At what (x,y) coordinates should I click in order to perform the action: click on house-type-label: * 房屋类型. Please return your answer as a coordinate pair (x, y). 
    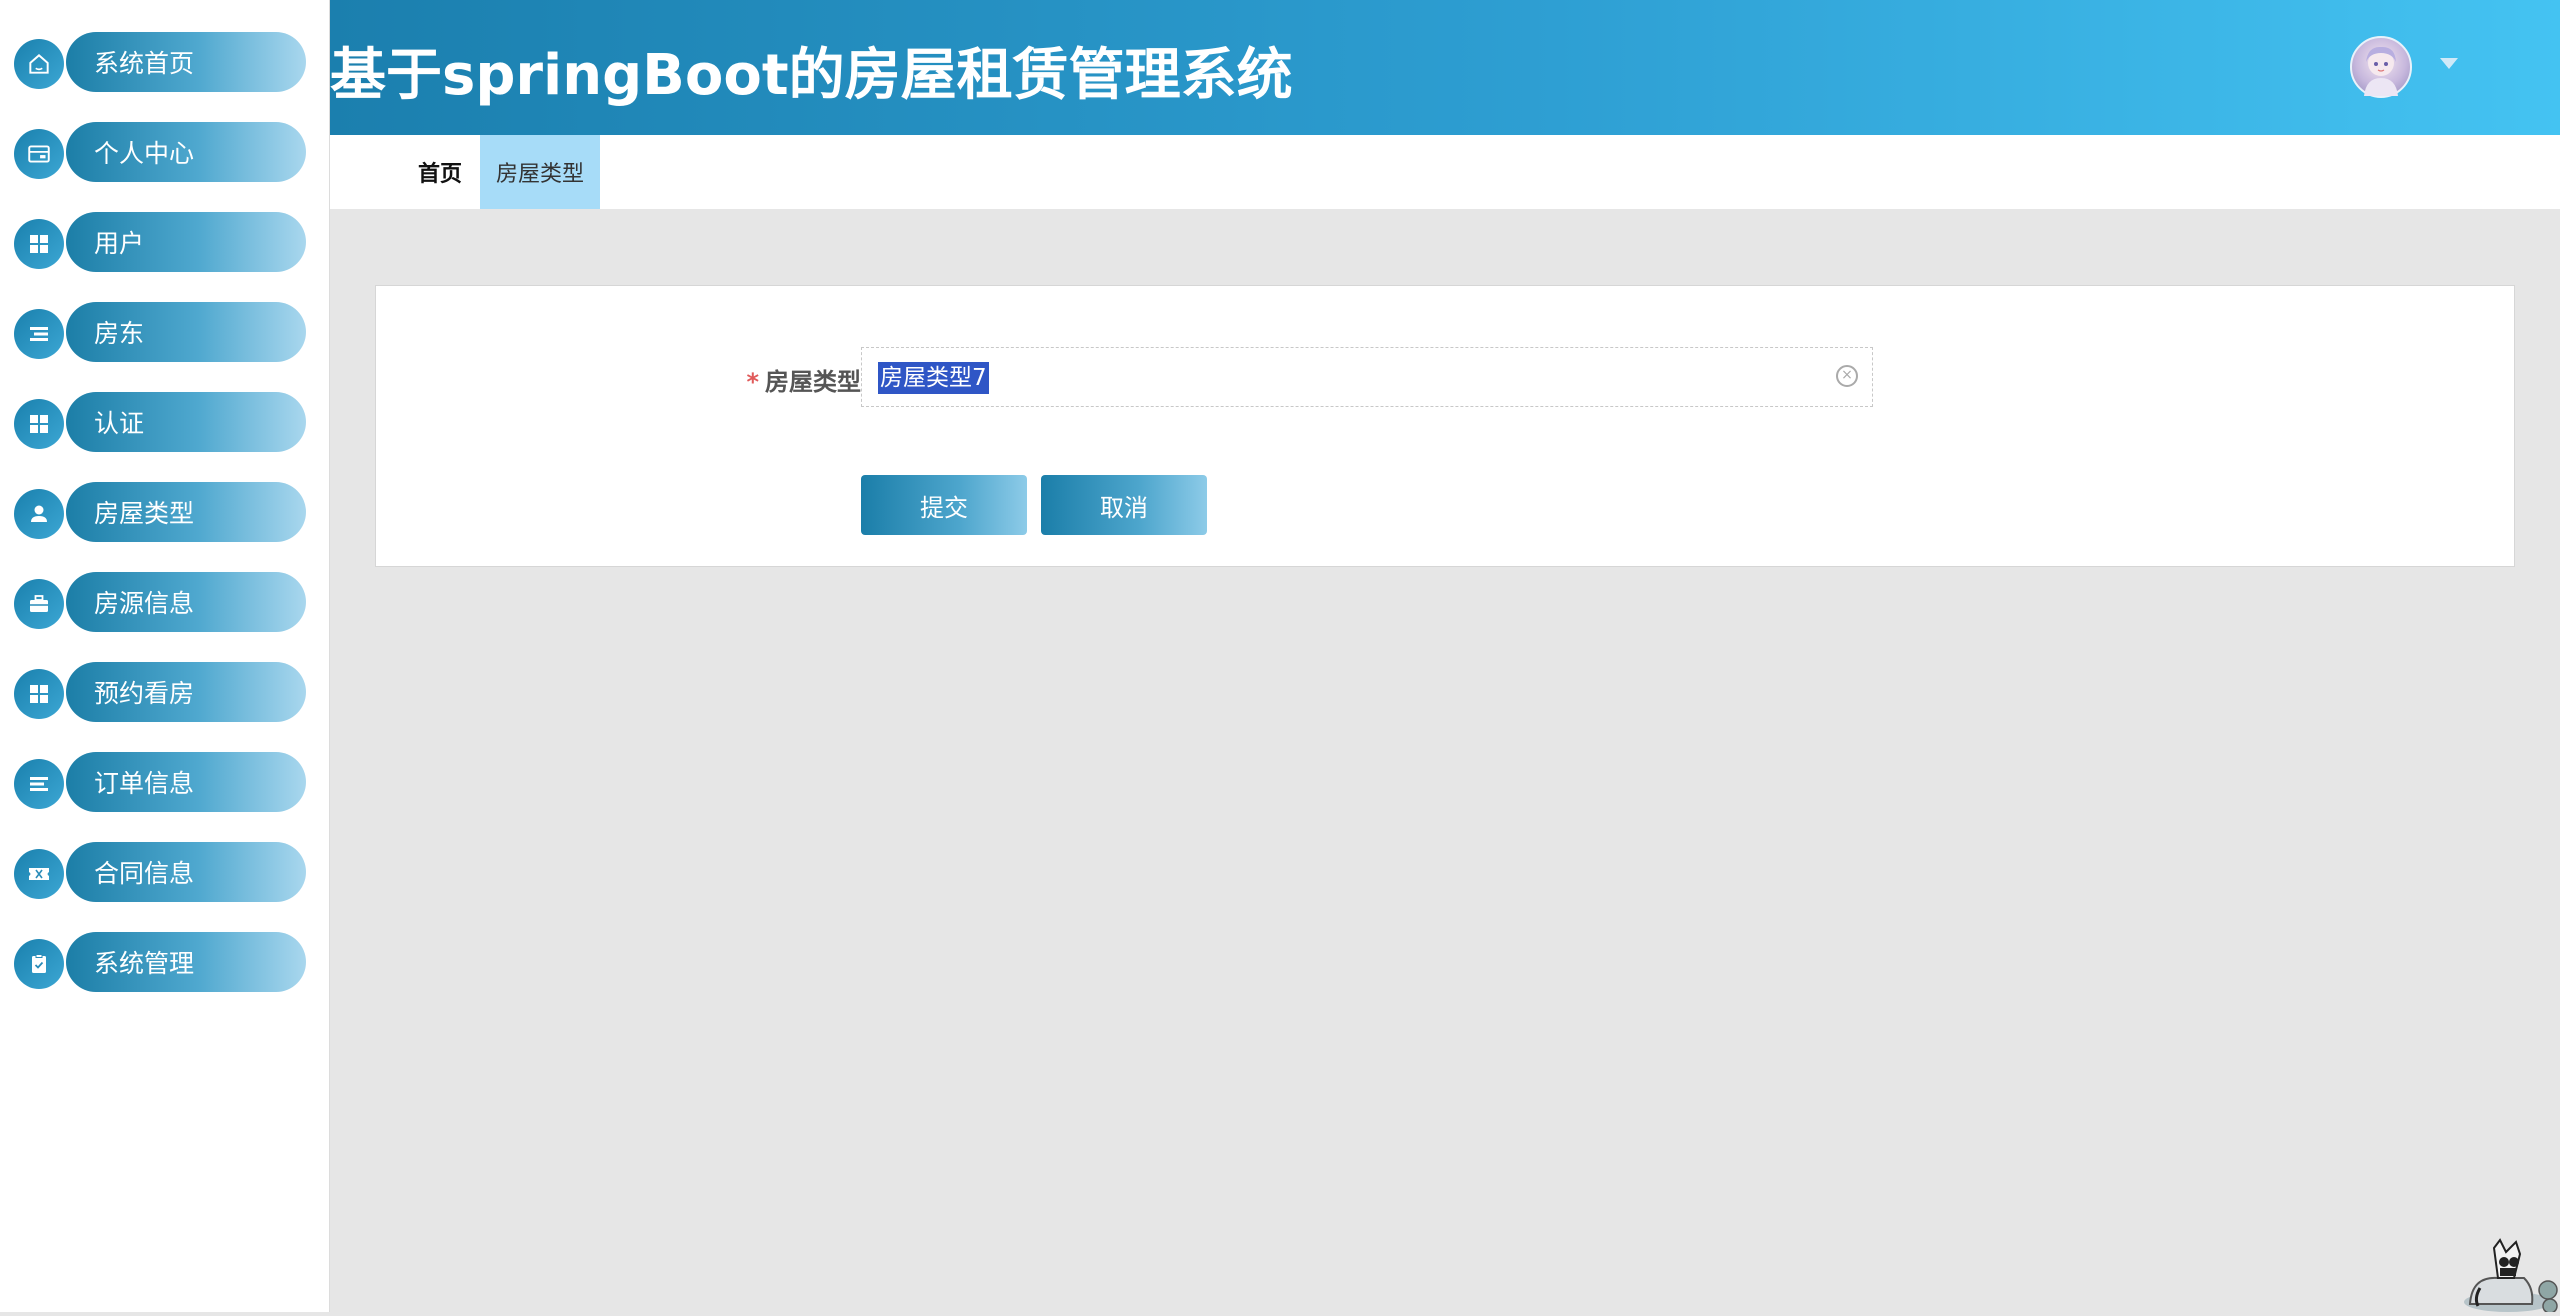
    Looking at the image, I should click on (796, 379).